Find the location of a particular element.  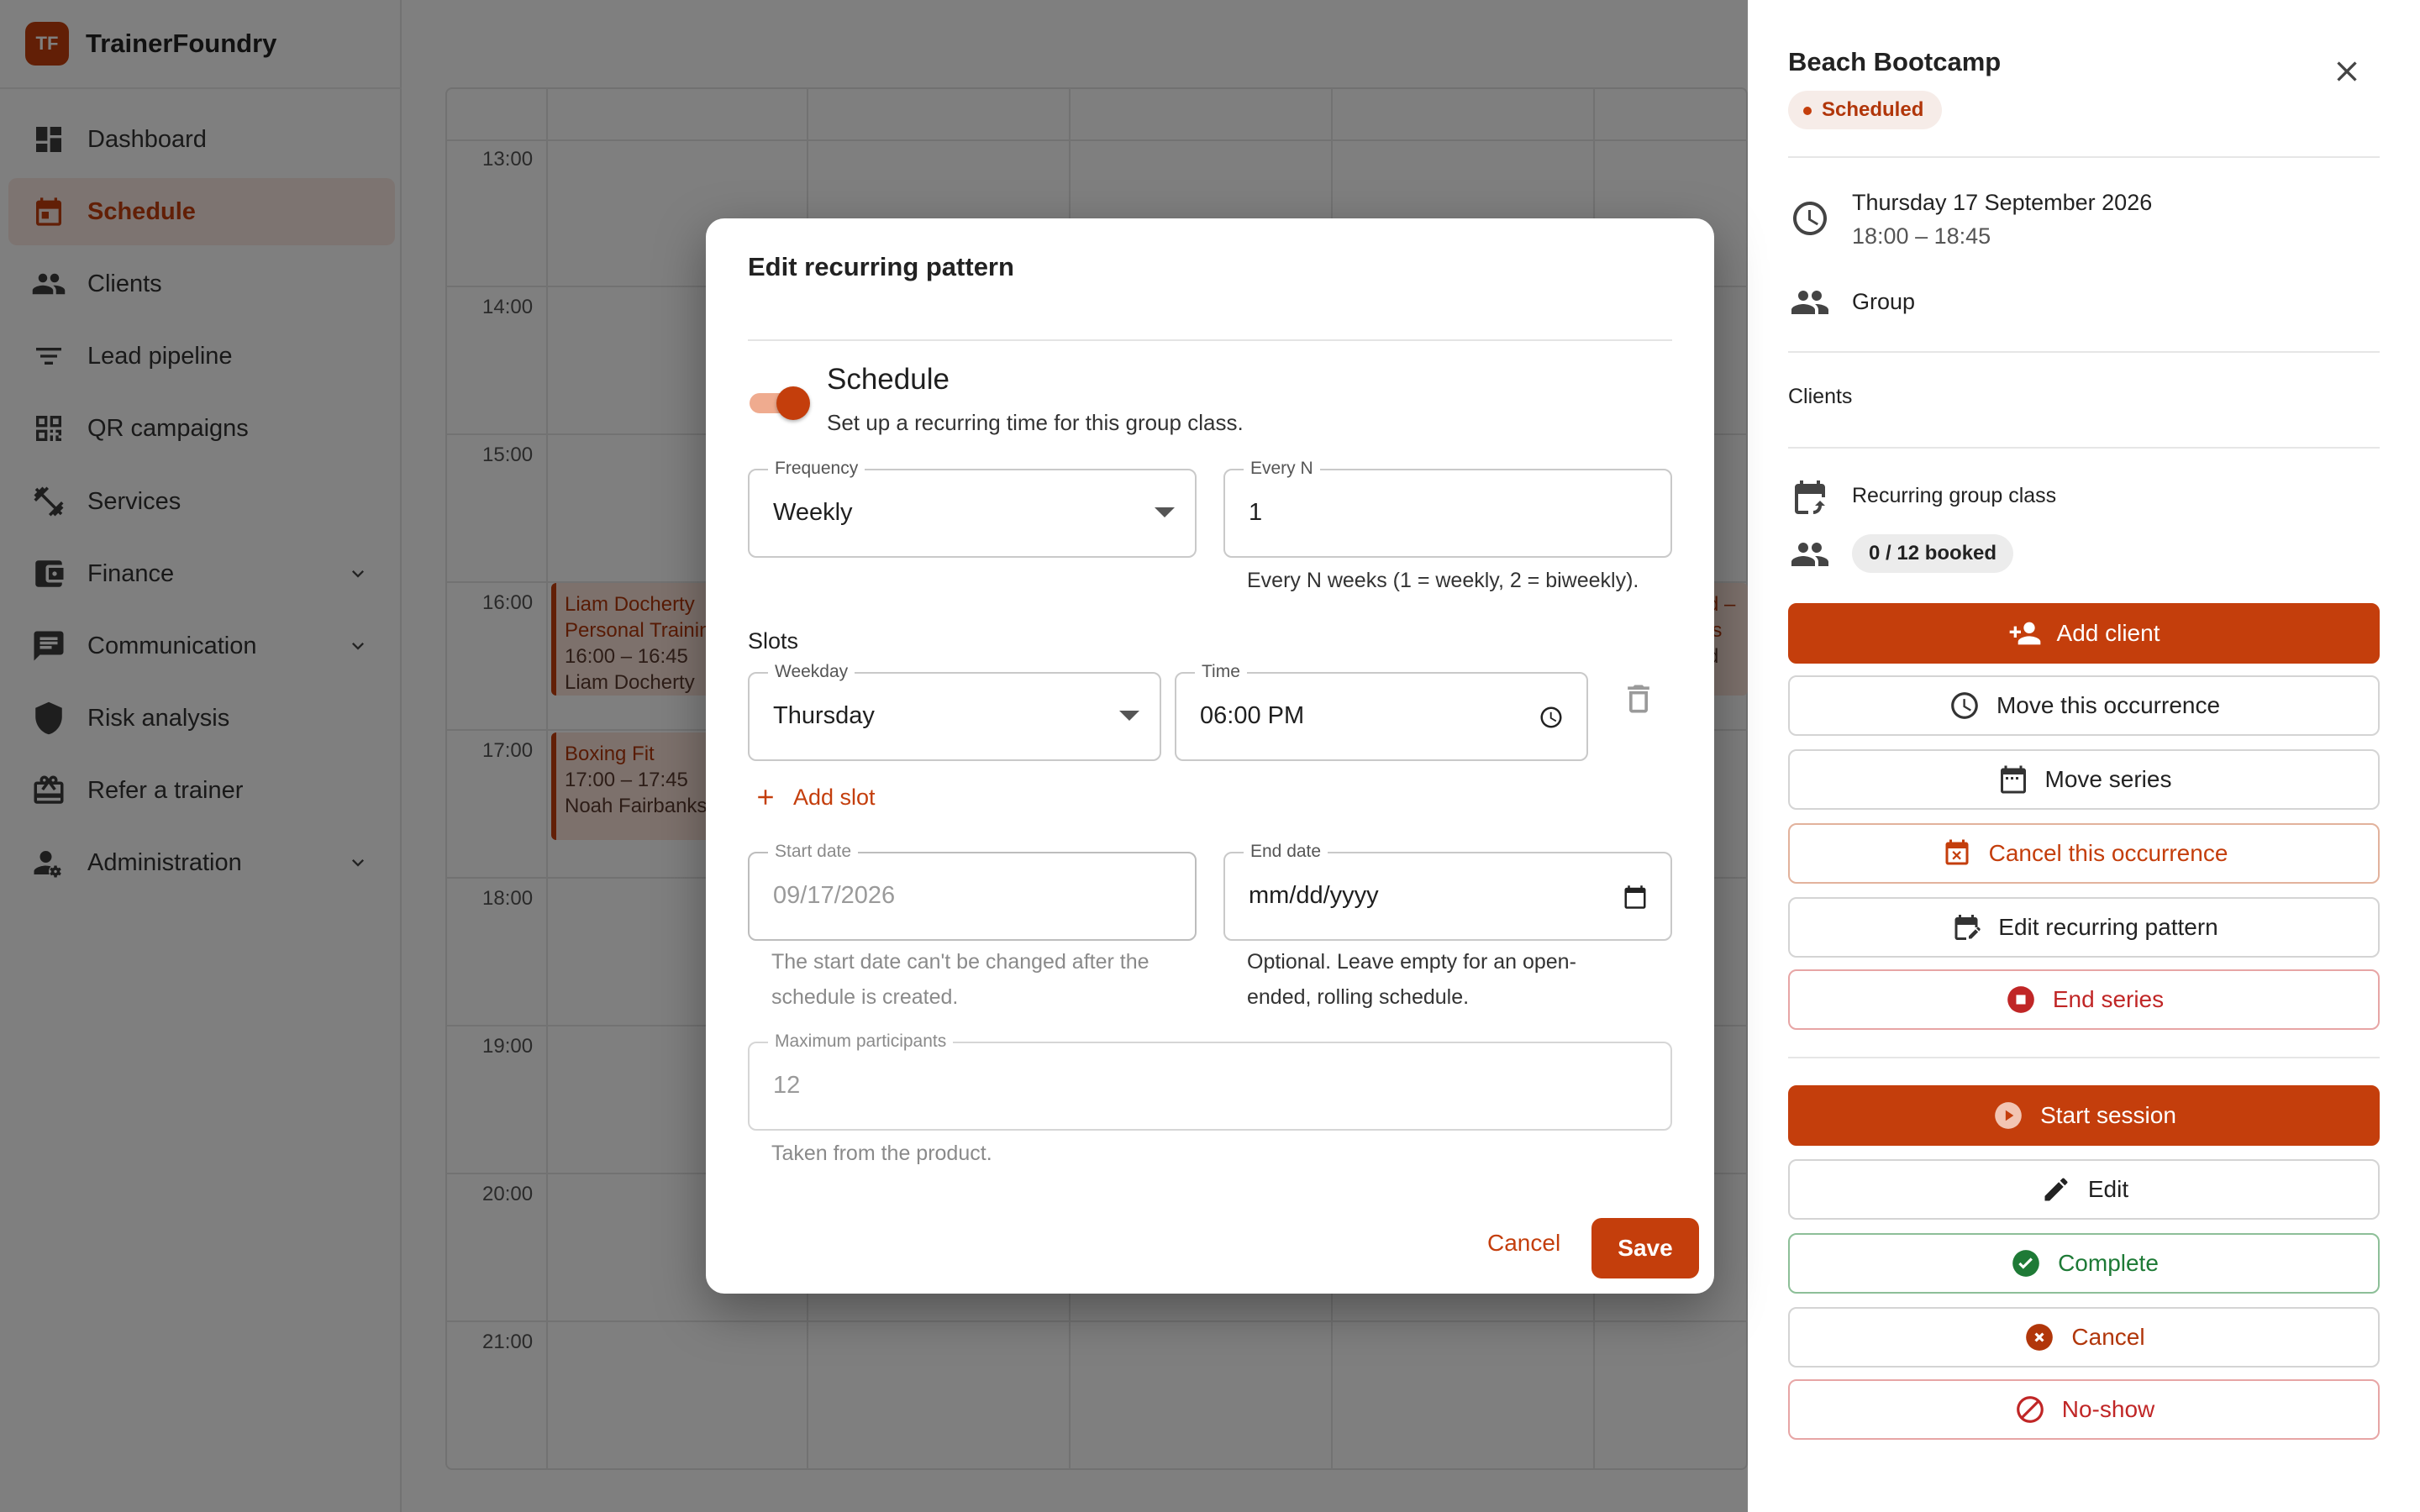

cancel-occurrence-button: Cancel this occurrence is located at coordinates (2084, 853).